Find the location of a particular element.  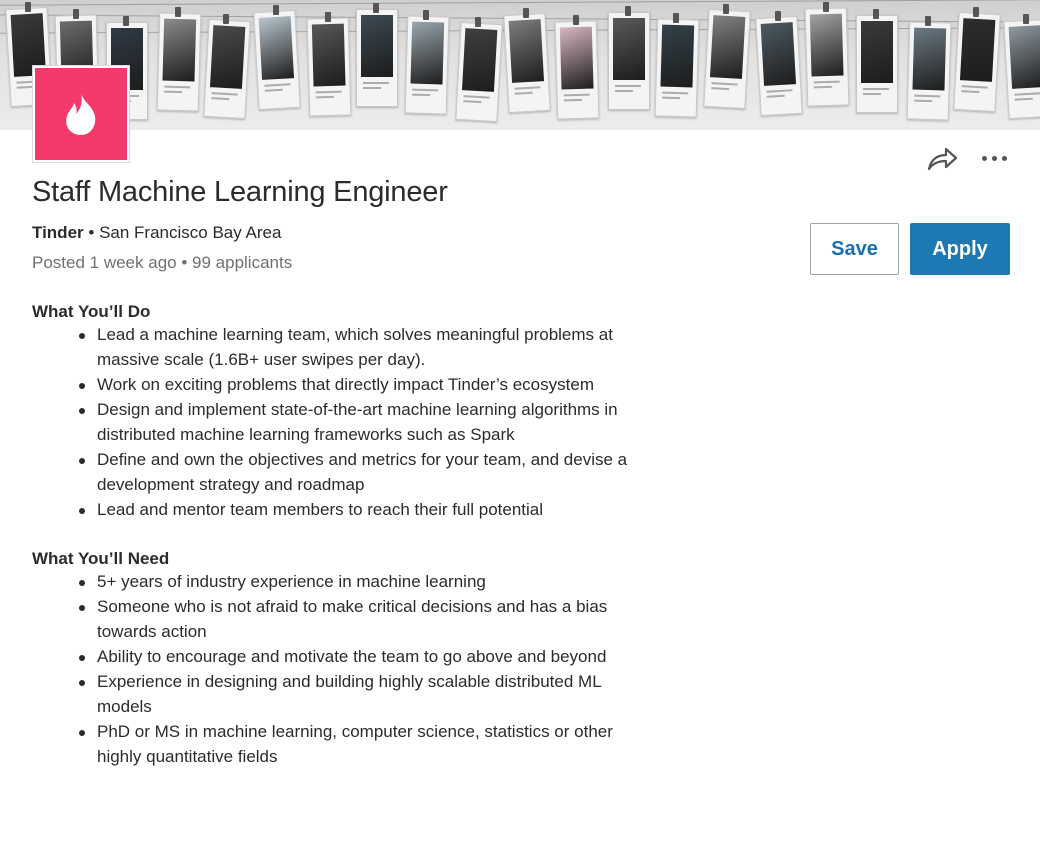

section-heading-what-youll-do: What You’ll Do is located at coordinates (91, 311).